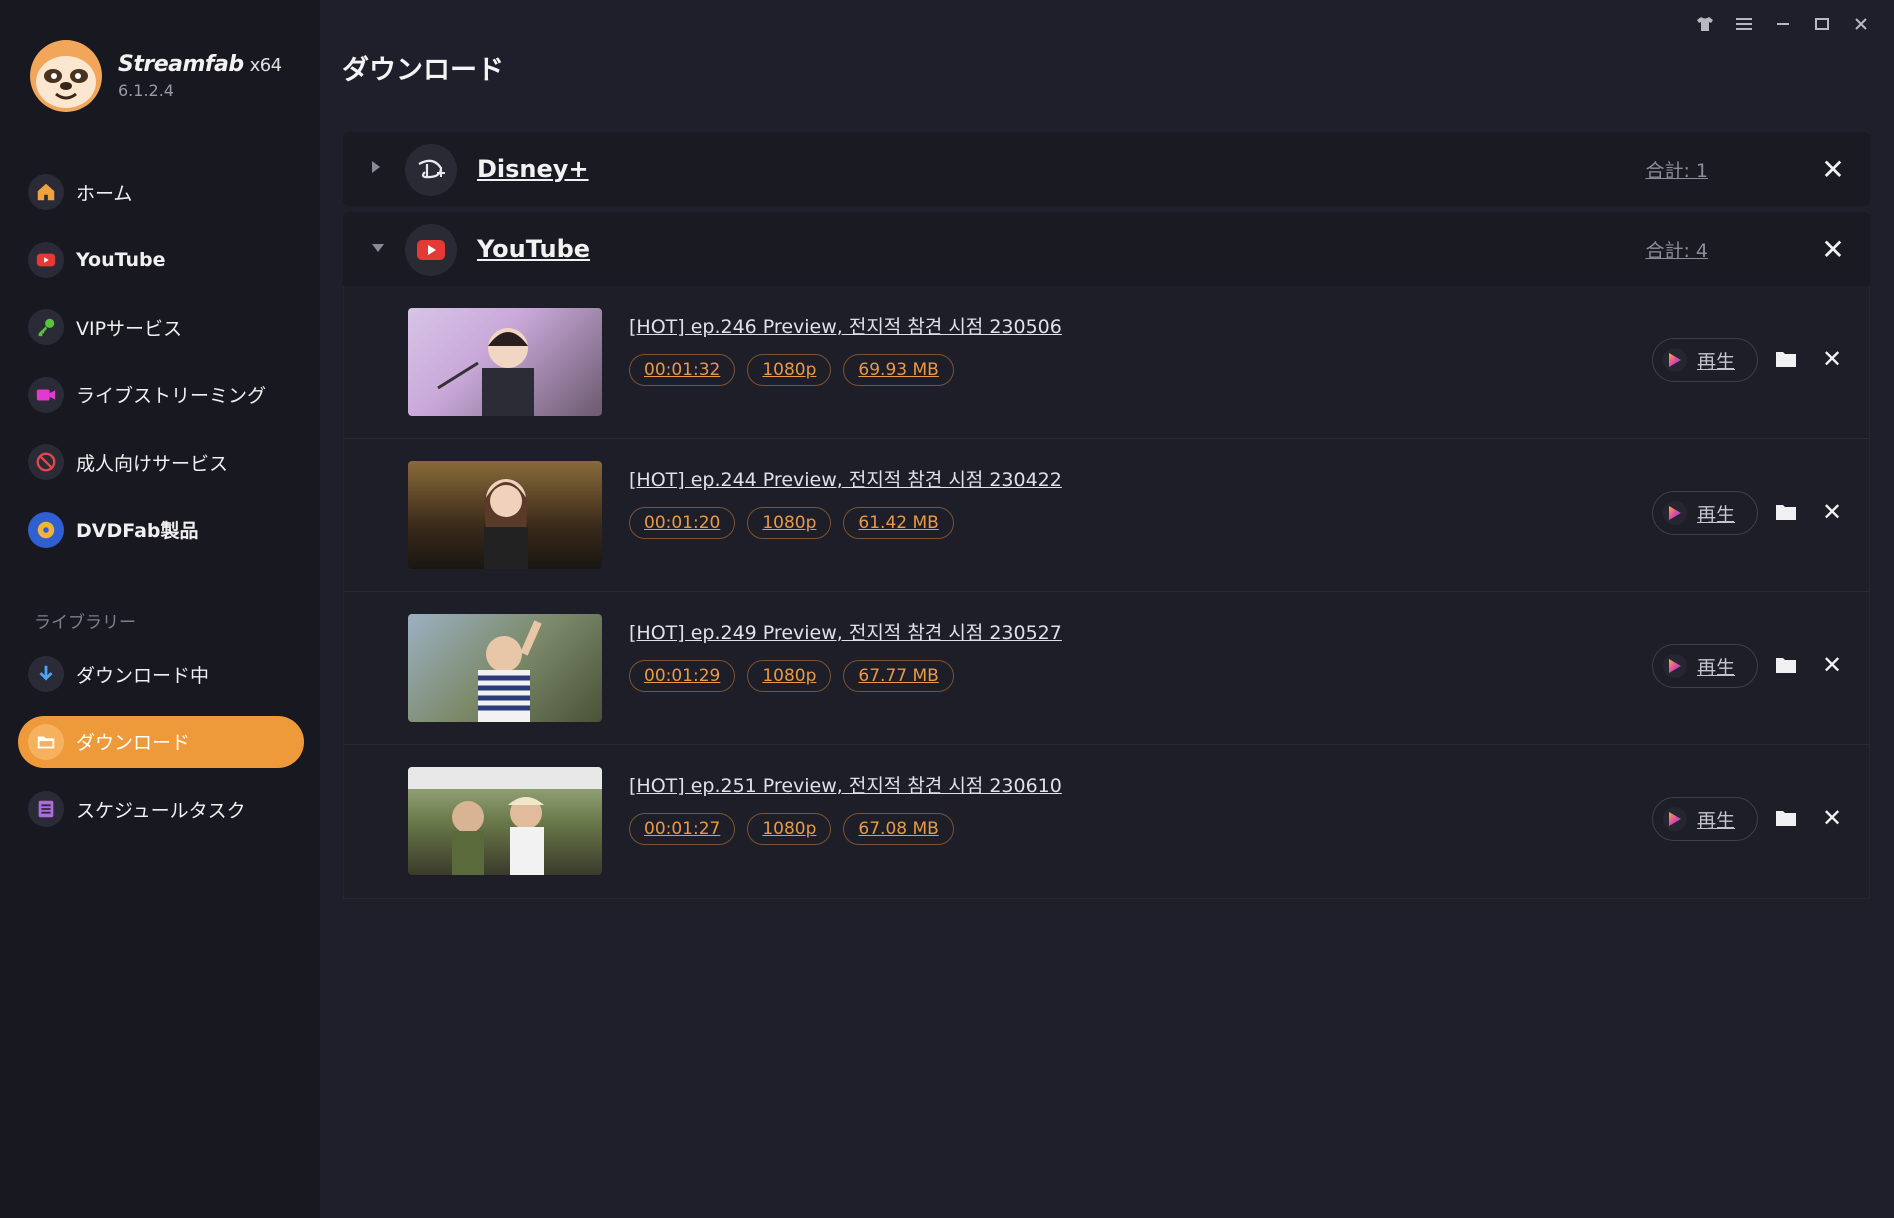 The image size is (1894, 1218). I want to click on sidebar-item-label: ライブストリーミング, so click(171, 396).